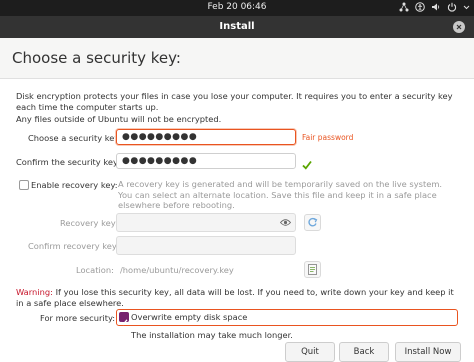 The width and height of the screenshot is (474, 362). What do you see at coordinates (364, 352) in the screenshot?
I see `back-button: Back` at bounding box center [364, 352].